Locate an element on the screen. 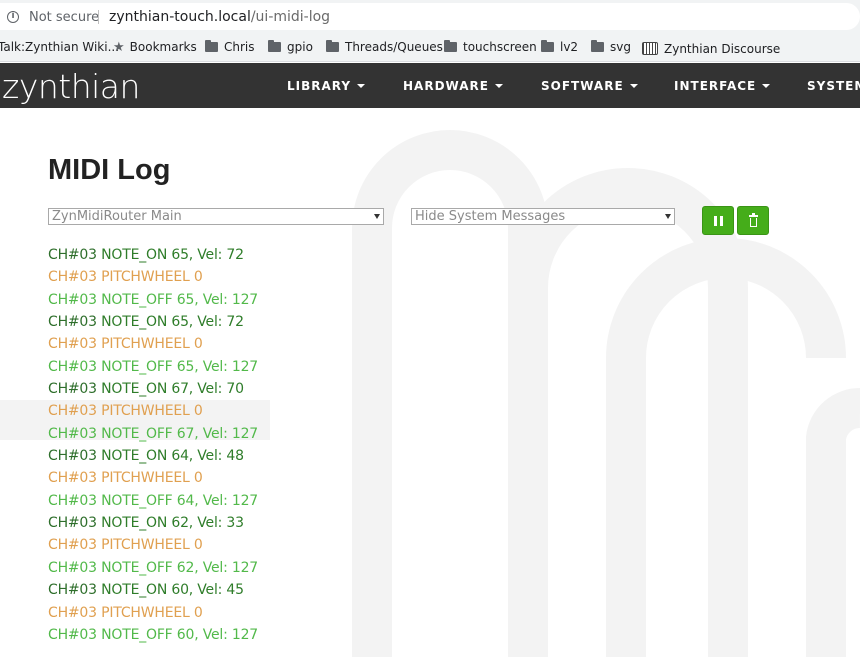 The image size is (860, 657). log-entry-message: NOTE_OFF 62, Vel: 127 is located at coordinates (179, 567).